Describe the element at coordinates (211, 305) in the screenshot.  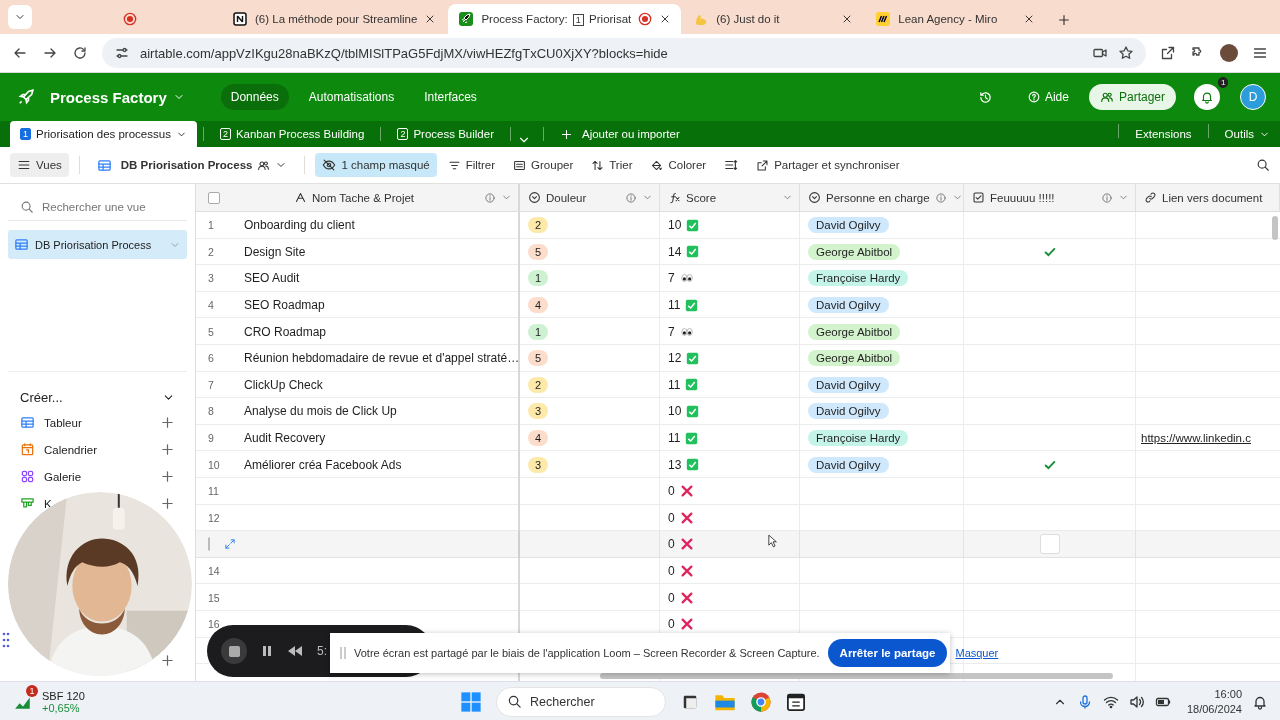
I see `row-number: 4` at that location.